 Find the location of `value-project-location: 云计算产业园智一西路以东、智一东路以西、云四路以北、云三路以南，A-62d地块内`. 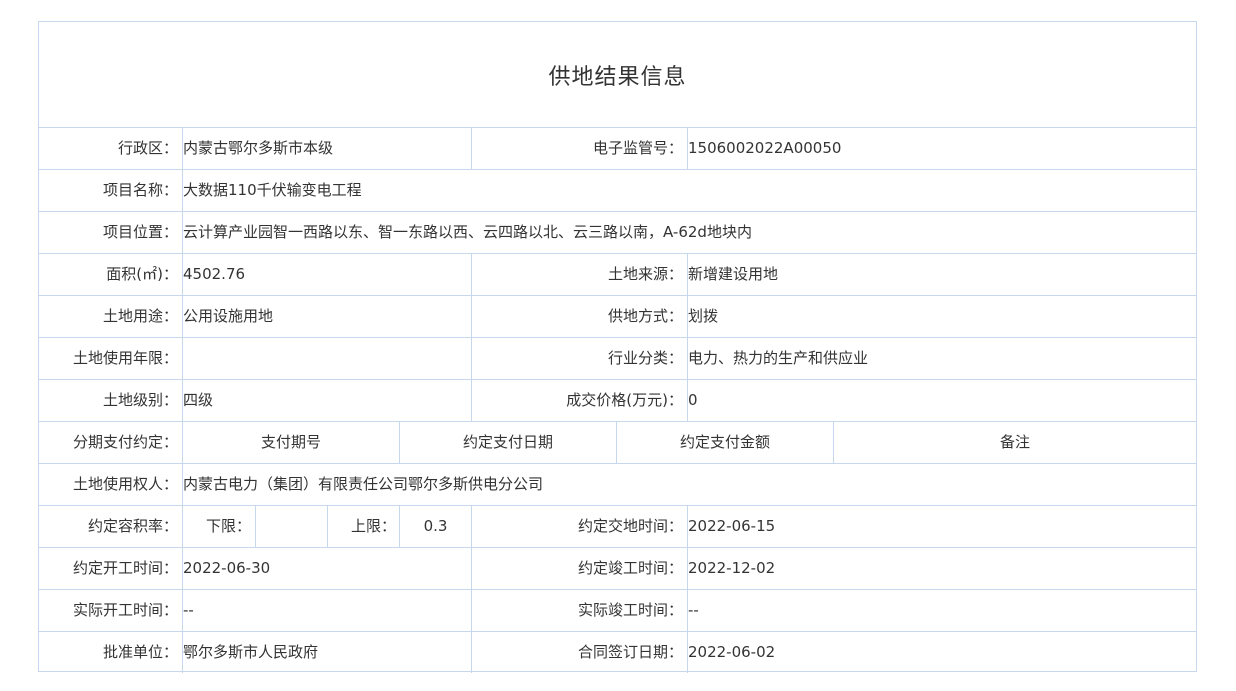

value-project-location: 云计算产业园智一西路以东、智一东路以西、云四路以北、云三路以南，A-62d地块内 is located at coordinates (467, 232).